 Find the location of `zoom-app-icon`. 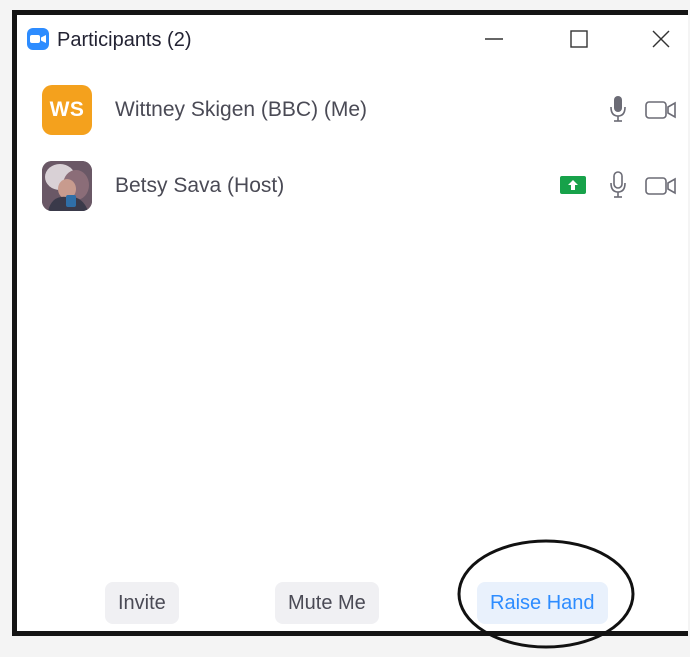

zoom-app-icon is located at coordinates (38, 39).